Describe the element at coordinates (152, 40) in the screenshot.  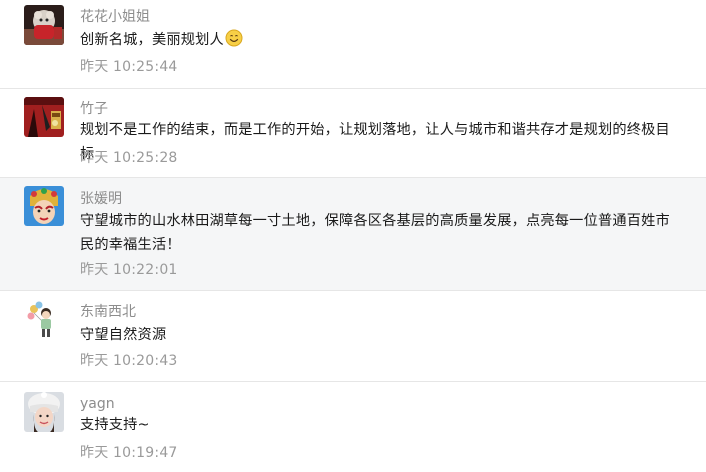
I see `comment-text-body: 创新名城，美丽规划人` at that location.